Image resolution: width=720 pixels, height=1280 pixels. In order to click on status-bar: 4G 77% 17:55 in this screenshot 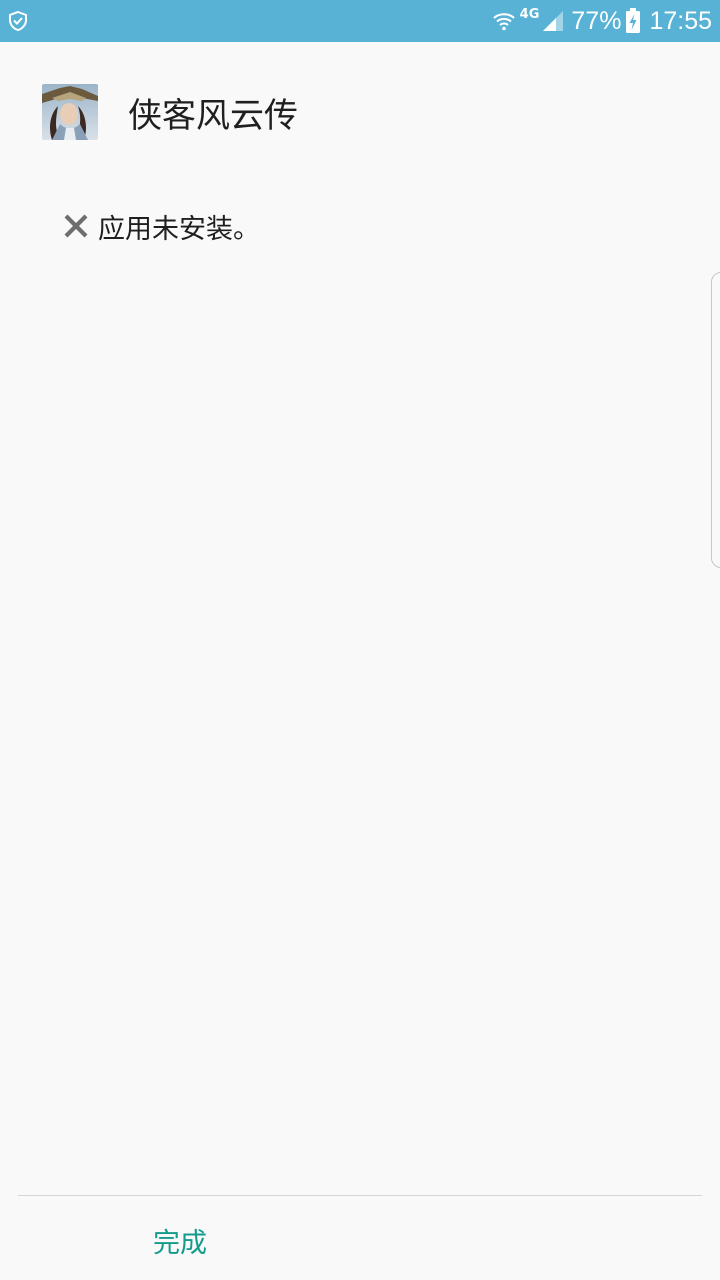, I will do `click(360, 21)`.